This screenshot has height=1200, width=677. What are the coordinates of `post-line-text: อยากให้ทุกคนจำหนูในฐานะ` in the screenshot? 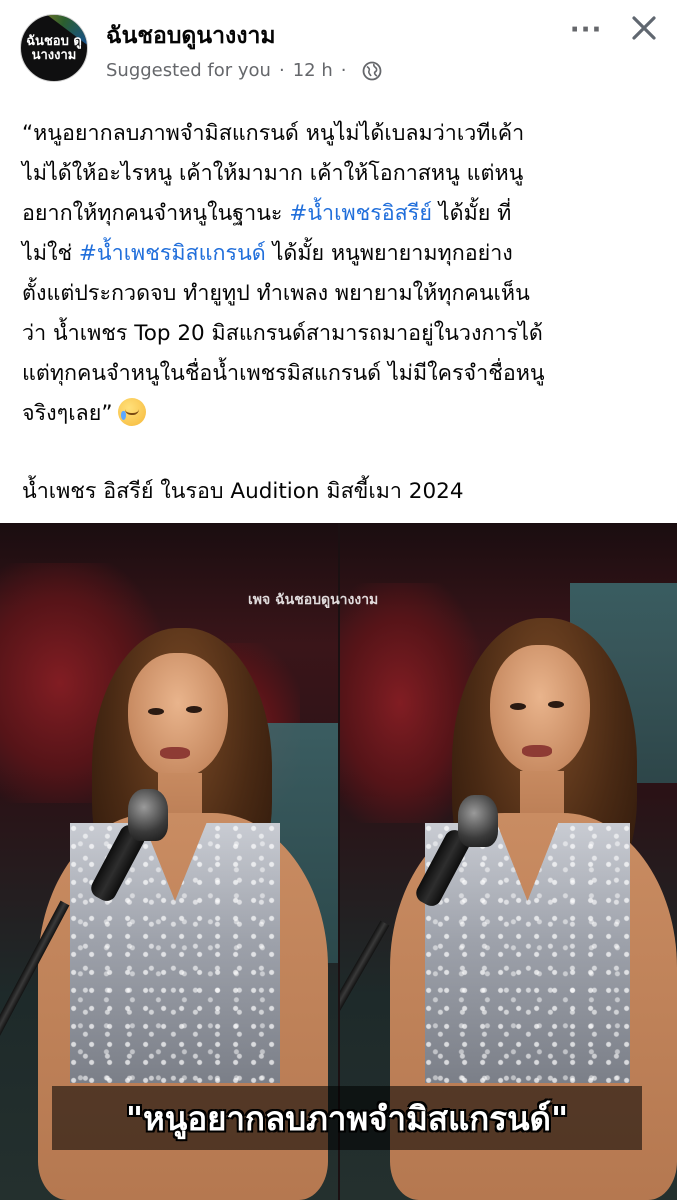 It's located at (152, 213).